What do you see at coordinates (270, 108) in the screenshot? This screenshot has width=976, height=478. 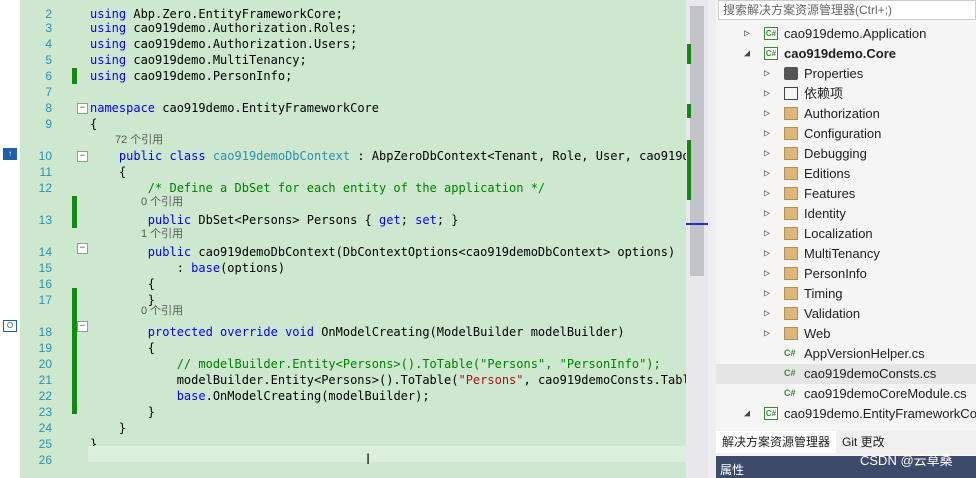 I see `code-token: cao919demo.EntityFrameworkCore` at bounding box center [270, 108].